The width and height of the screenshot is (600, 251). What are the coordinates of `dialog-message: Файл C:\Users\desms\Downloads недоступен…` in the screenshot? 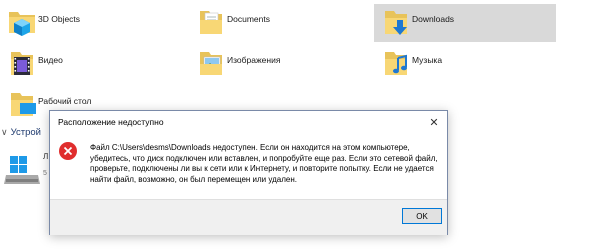 It's located at (264, 163).